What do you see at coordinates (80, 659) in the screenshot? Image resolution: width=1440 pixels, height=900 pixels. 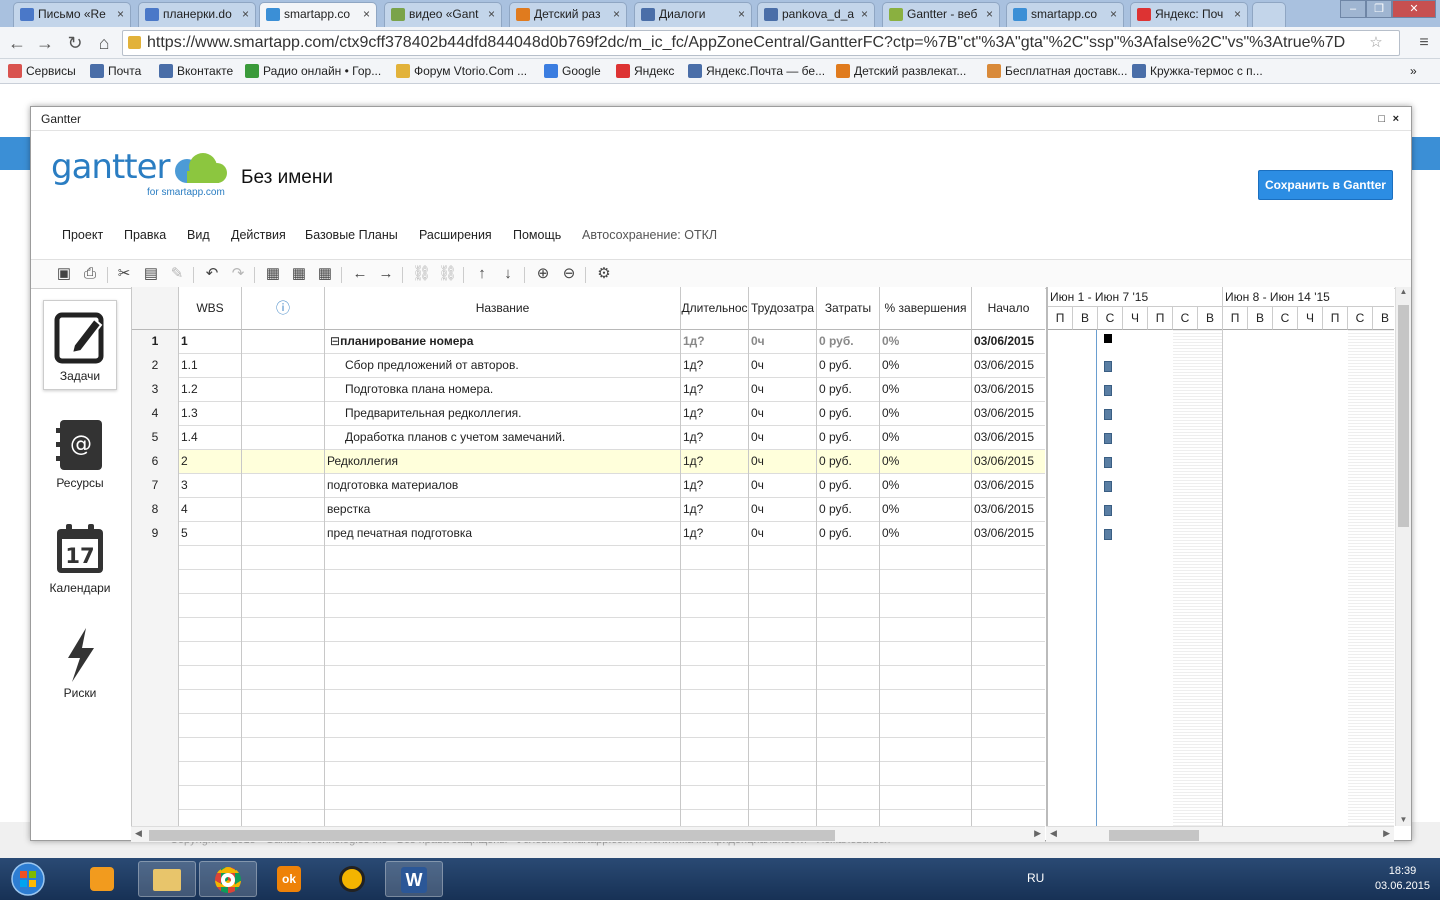 I see `sidebar-item-risks: Риски` at bounding box center [80, 659].